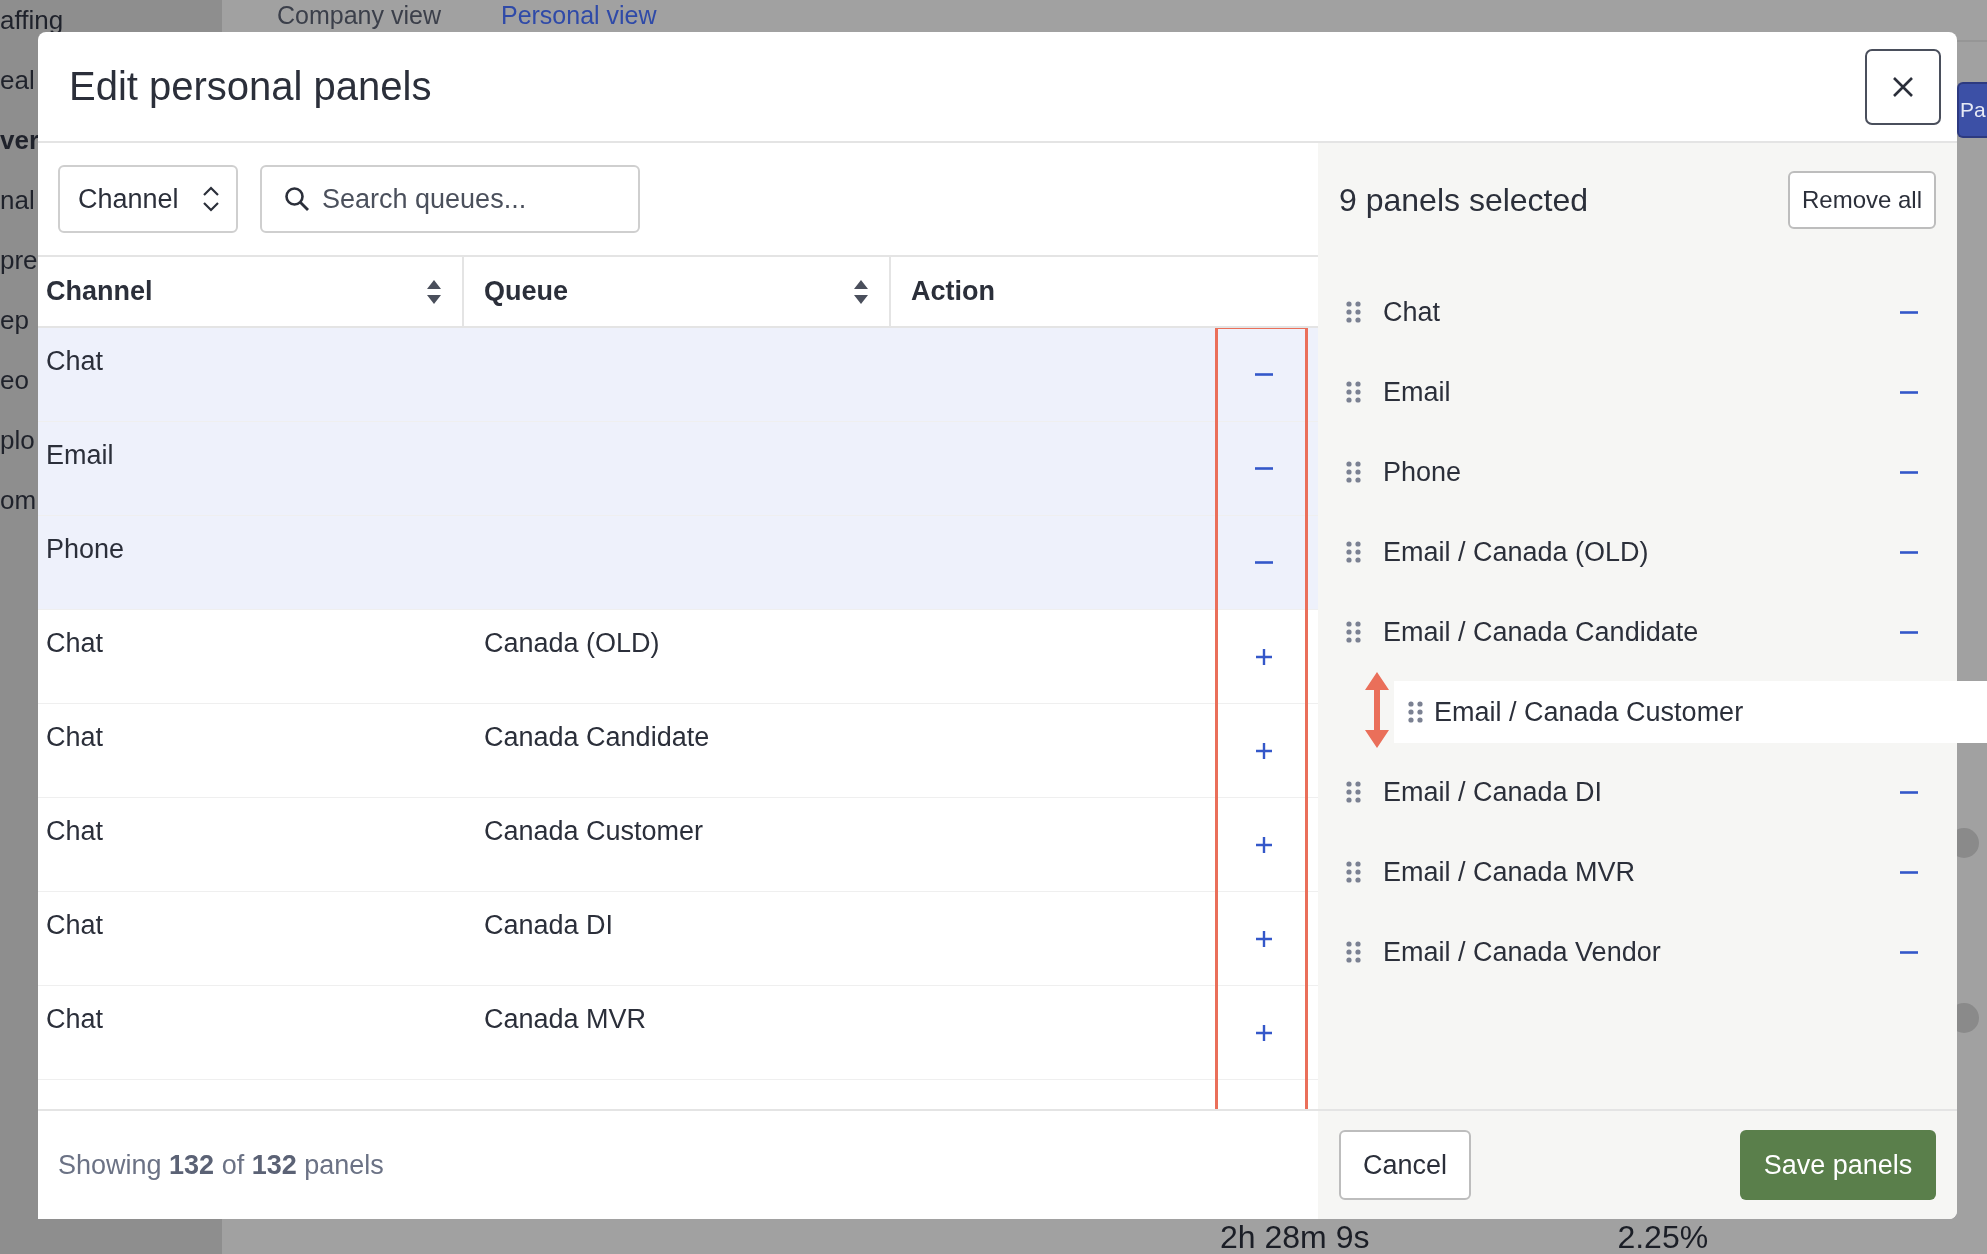 This screenshot has height=1254, width=1987. What do you see at coordinates (85, 549) in the screenshot?
I see `table-cell: Phone` at bounding box center [85, 549].